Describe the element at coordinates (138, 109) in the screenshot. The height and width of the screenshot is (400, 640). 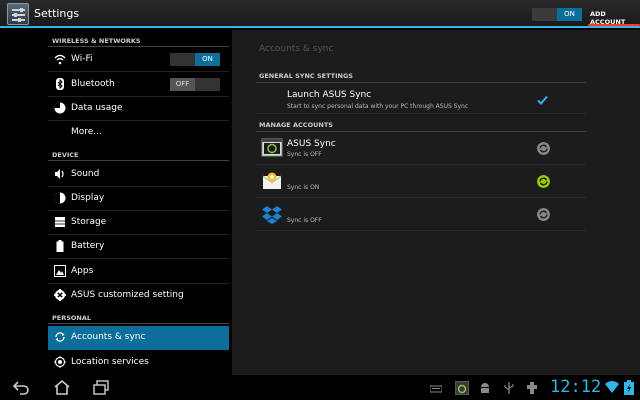
I see `sidebar-item-data-usage: Data usage` at that location.